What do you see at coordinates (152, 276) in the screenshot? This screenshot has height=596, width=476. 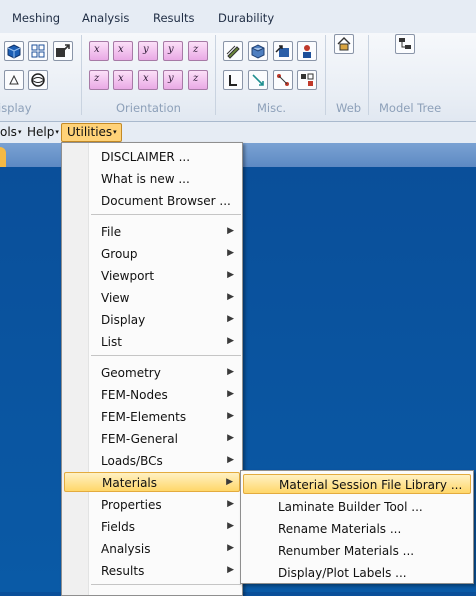 I see `menu-item-viewport: Viewport ▶` at bounding box center [152, 276].